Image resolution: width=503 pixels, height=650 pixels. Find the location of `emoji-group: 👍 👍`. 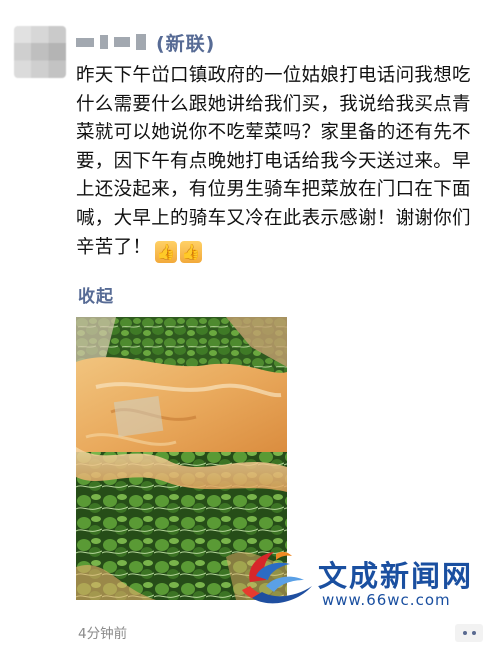

emoji-group: 👍 👍 is located at coordinates (179, 252).